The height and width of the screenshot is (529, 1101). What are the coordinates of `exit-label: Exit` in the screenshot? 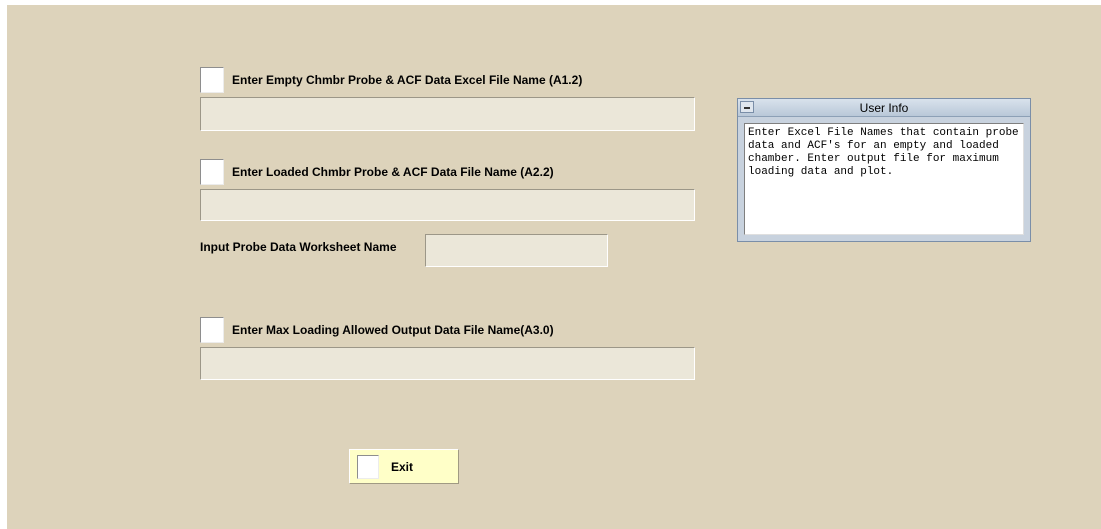 It's located at (402, 466).